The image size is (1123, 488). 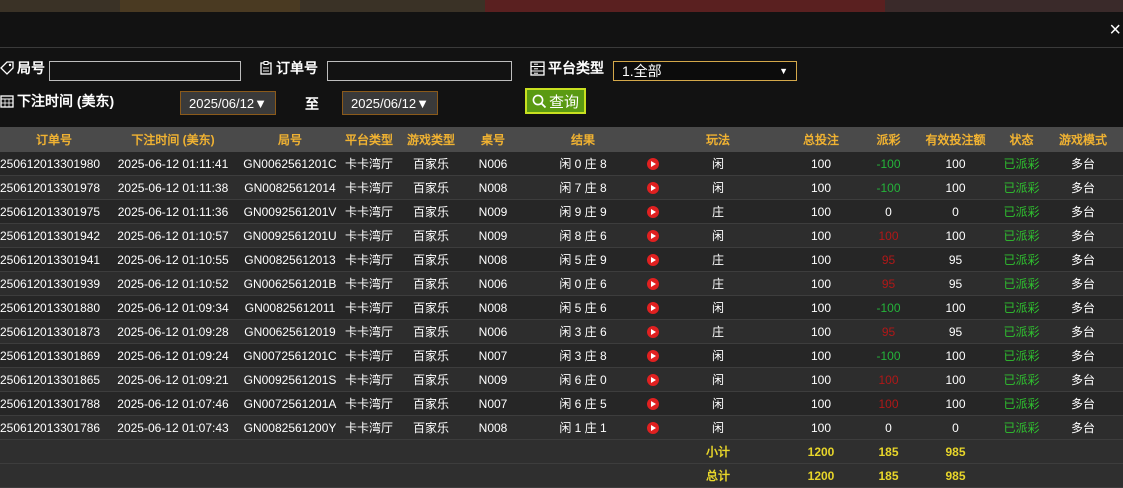 I want to click on cell-result: 闲 6 庄 0, so click(x=583, y=379).